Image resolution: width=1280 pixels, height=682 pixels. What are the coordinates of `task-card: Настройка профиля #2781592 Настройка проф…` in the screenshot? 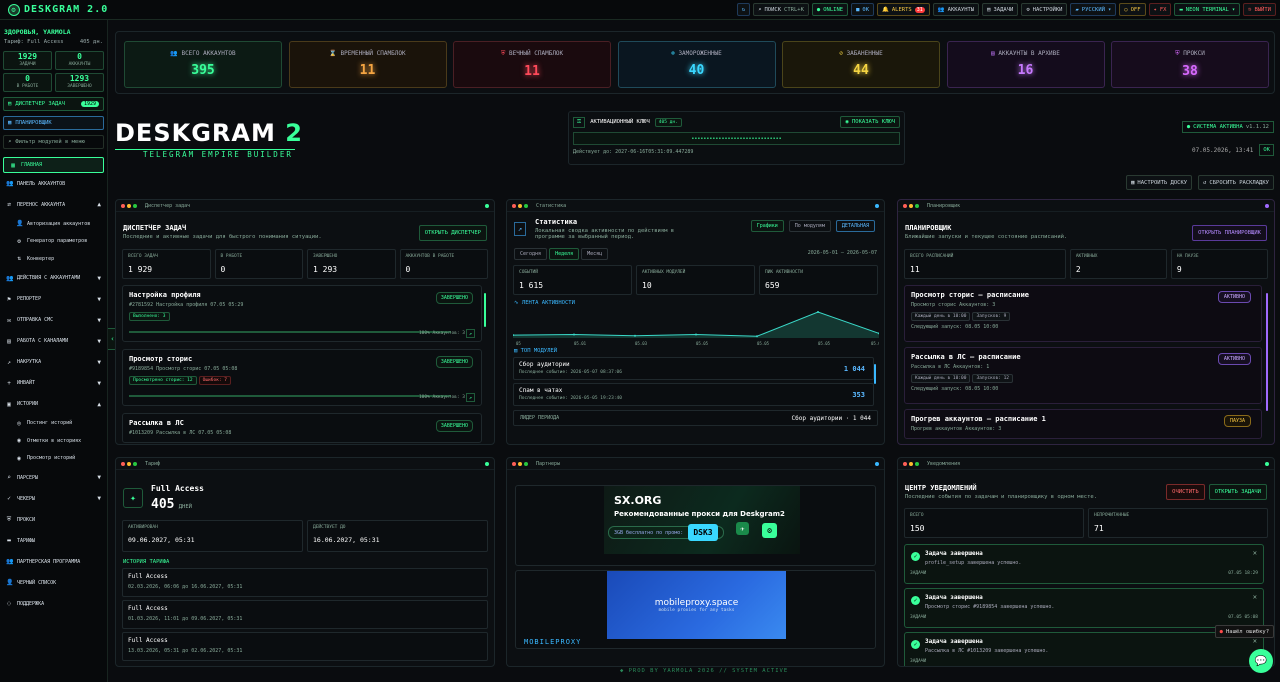 It's located at (302, 313).